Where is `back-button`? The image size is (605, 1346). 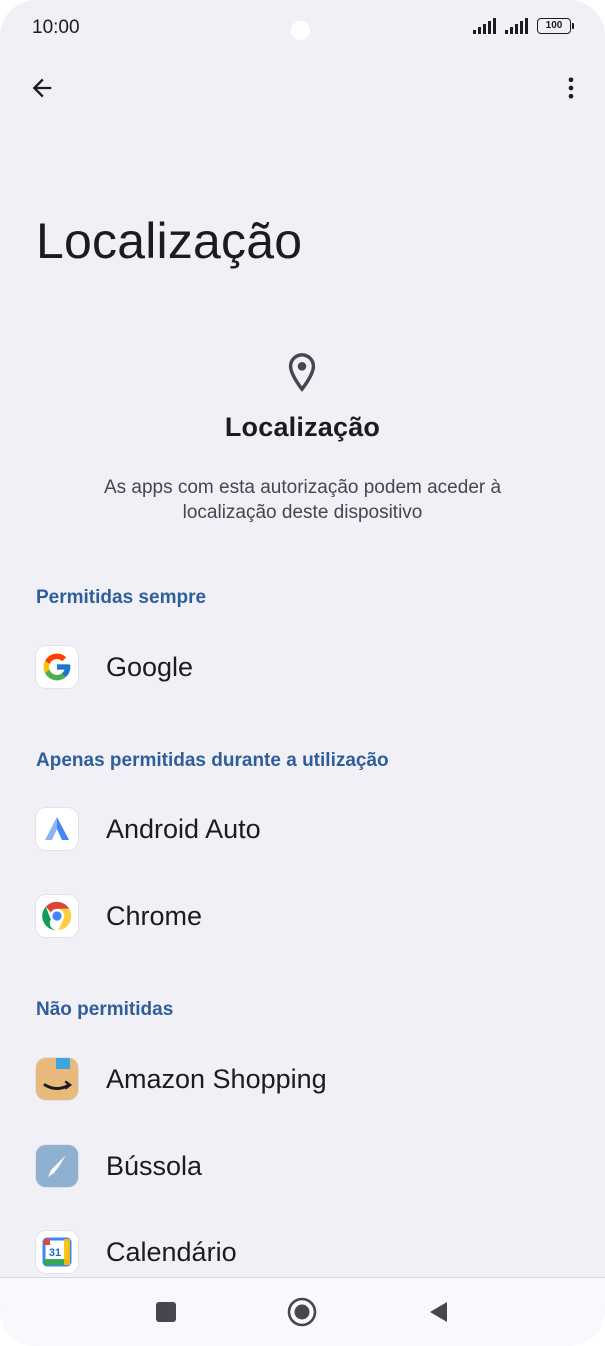 back-button is located at coordinates (42, 88).